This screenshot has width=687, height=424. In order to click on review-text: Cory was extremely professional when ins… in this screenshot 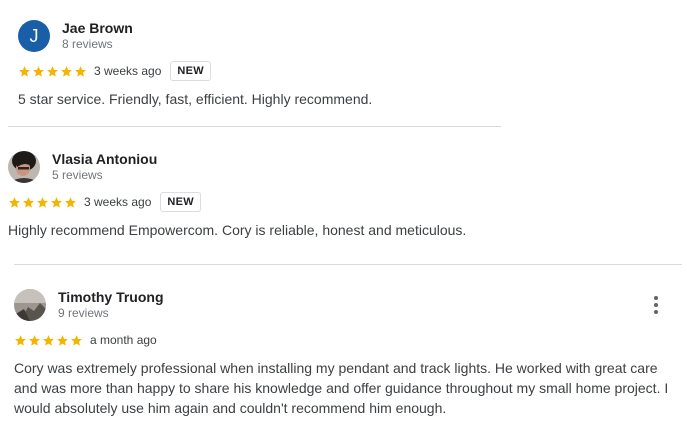, I will do `click(341, 388)`.